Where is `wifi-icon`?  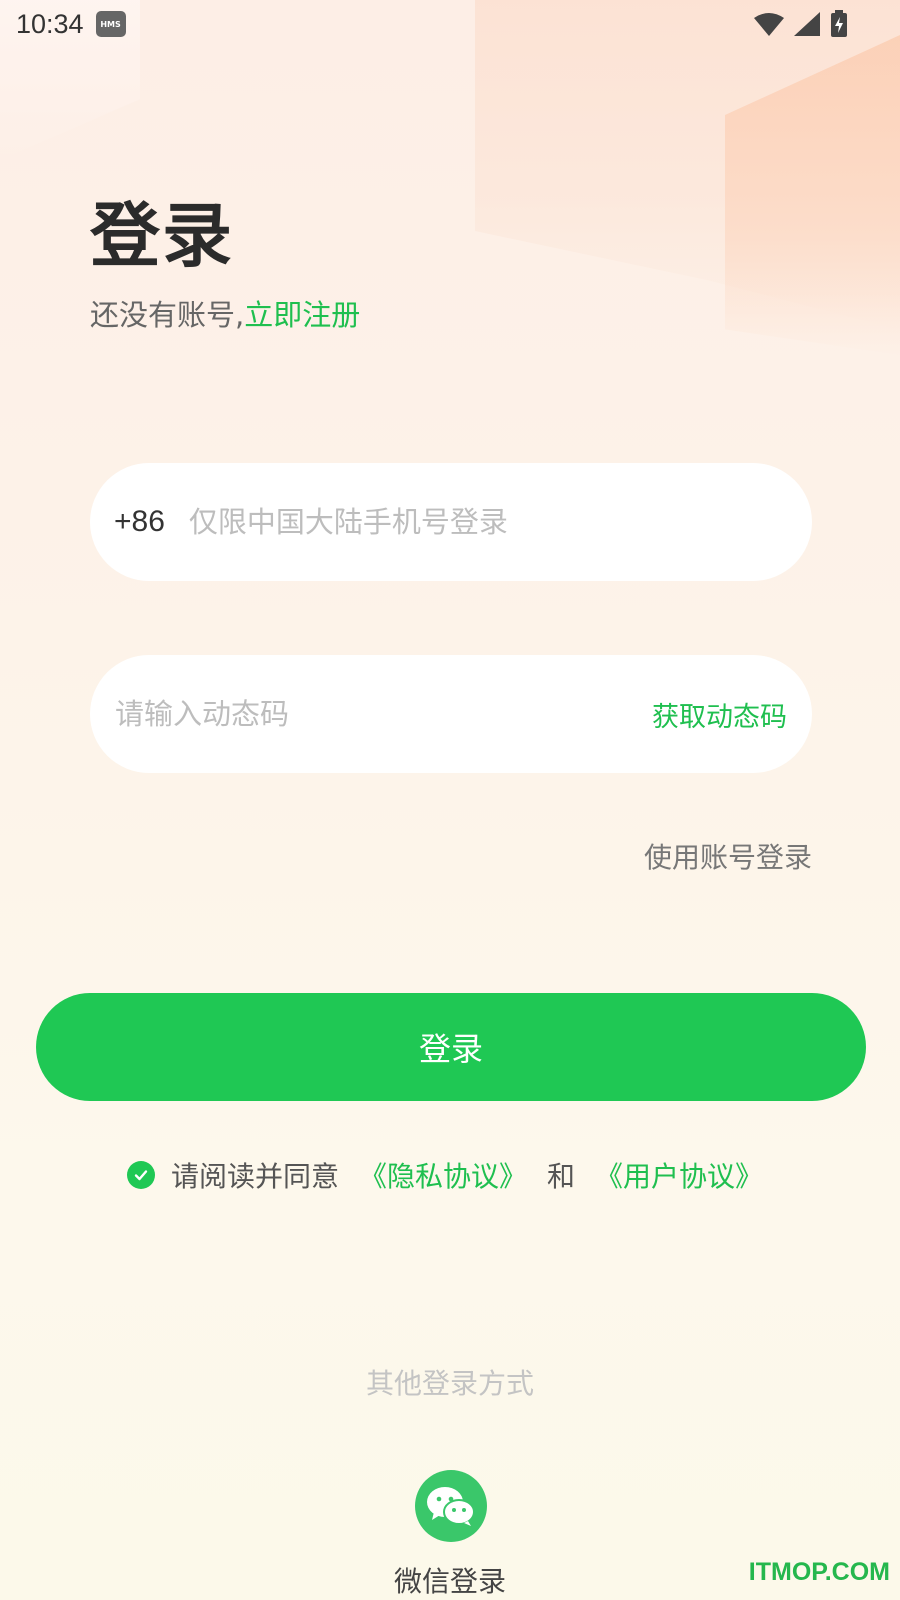 wifi-icon is located at coordinates (769, 26).